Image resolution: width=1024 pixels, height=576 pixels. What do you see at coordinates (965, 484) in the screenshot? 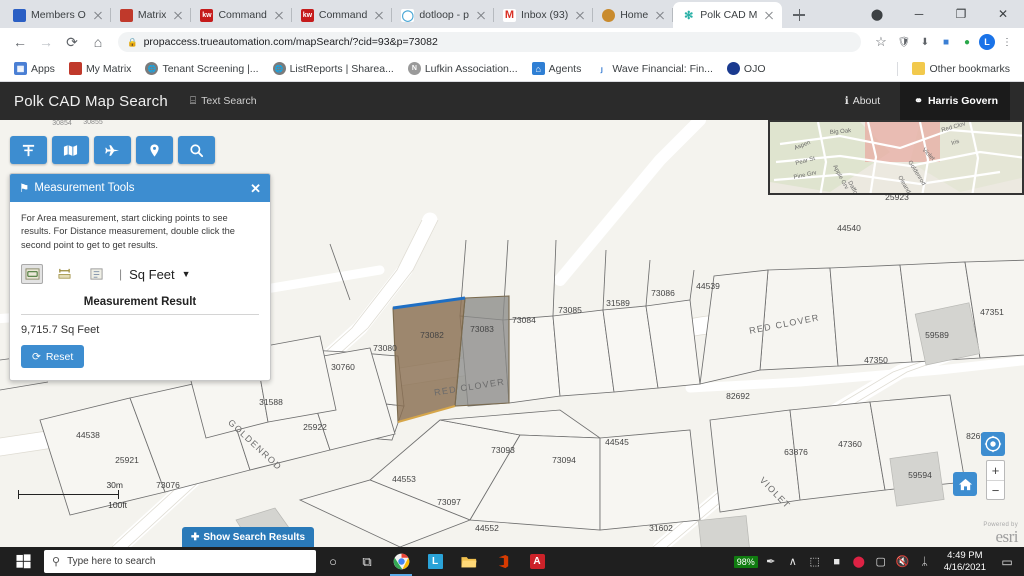
I see `home-extent-button` at bounding box center [965, 484].